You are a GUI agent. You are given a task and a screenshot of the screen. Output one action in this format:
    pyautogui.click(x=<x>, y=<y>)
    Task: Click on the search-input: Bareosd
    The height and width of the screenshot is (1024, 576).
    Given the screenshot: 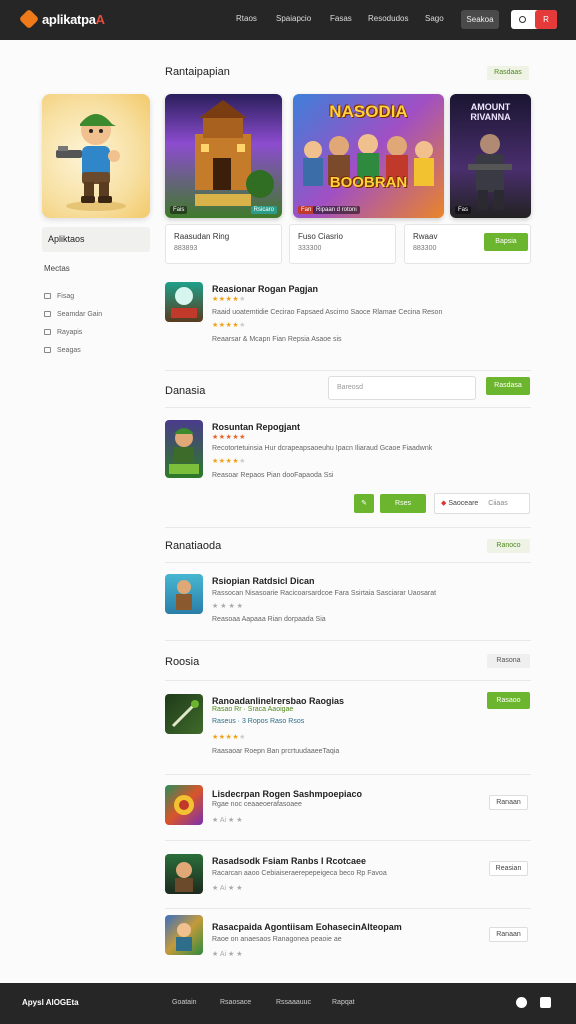 What is the action you would take?
    pyautogui.click(x=402, y=388)
    